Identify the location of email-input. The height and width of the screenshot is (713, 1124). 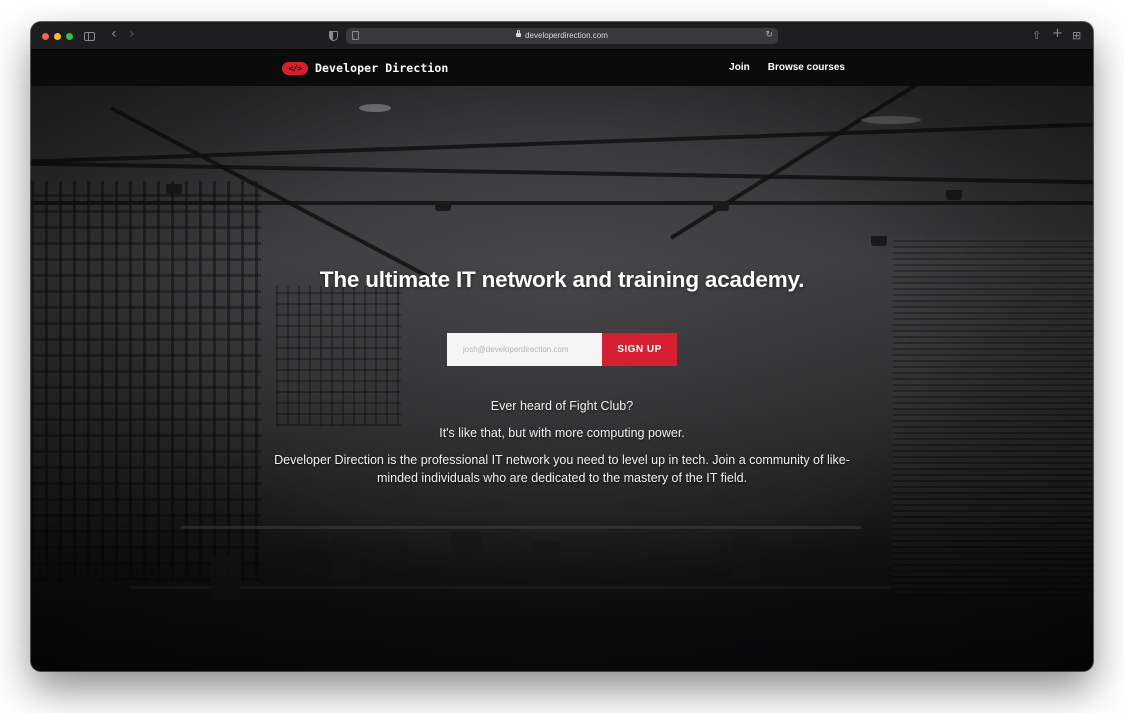
(524, 349).